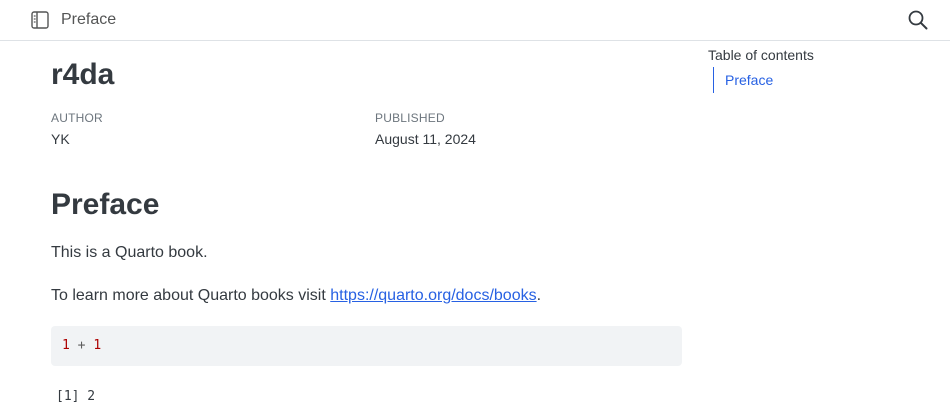 This screenshot has height=416, width=950. I want to click on section-heading: Preface, so click(105, 204).